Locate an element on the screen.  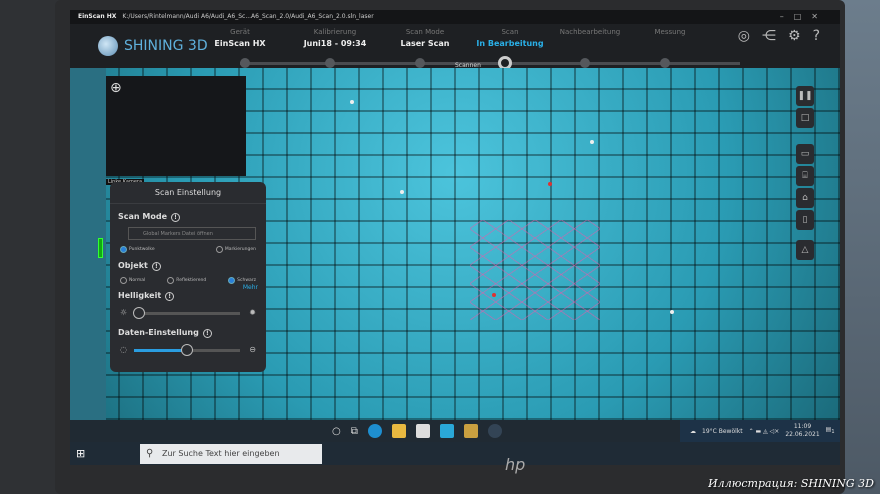
window-controls: –□✕ is located at coordinates (804, 17).